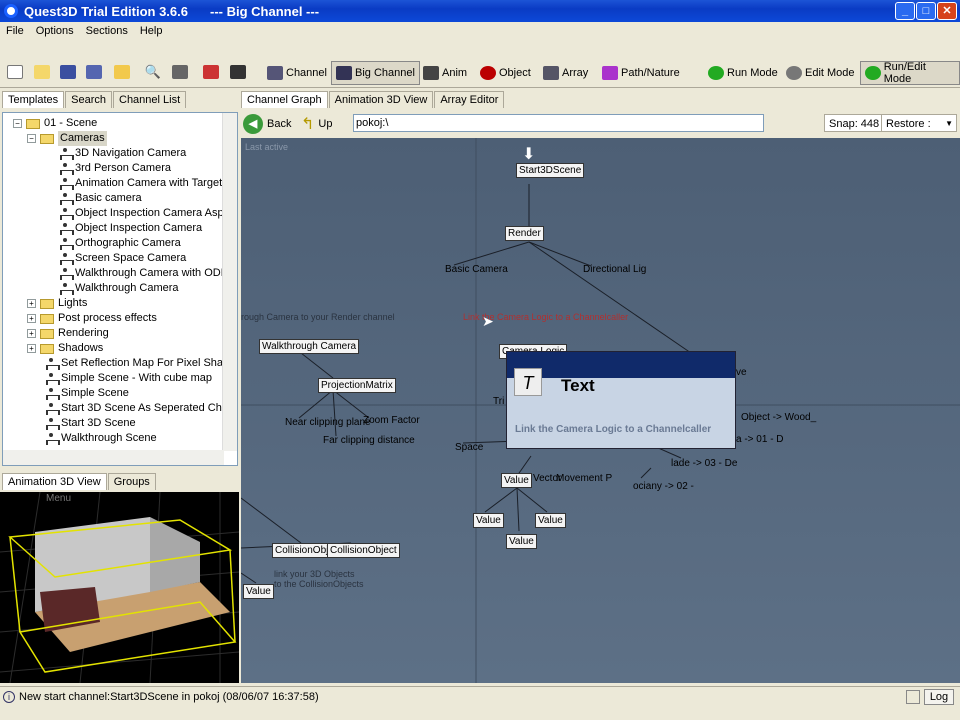 This screenshot has width=960, height=720. What do you see at coordinates (919, 123) in the screenshot?
I see `restore-dropdown: Restore : ▼` at bounding box center [919, 123].